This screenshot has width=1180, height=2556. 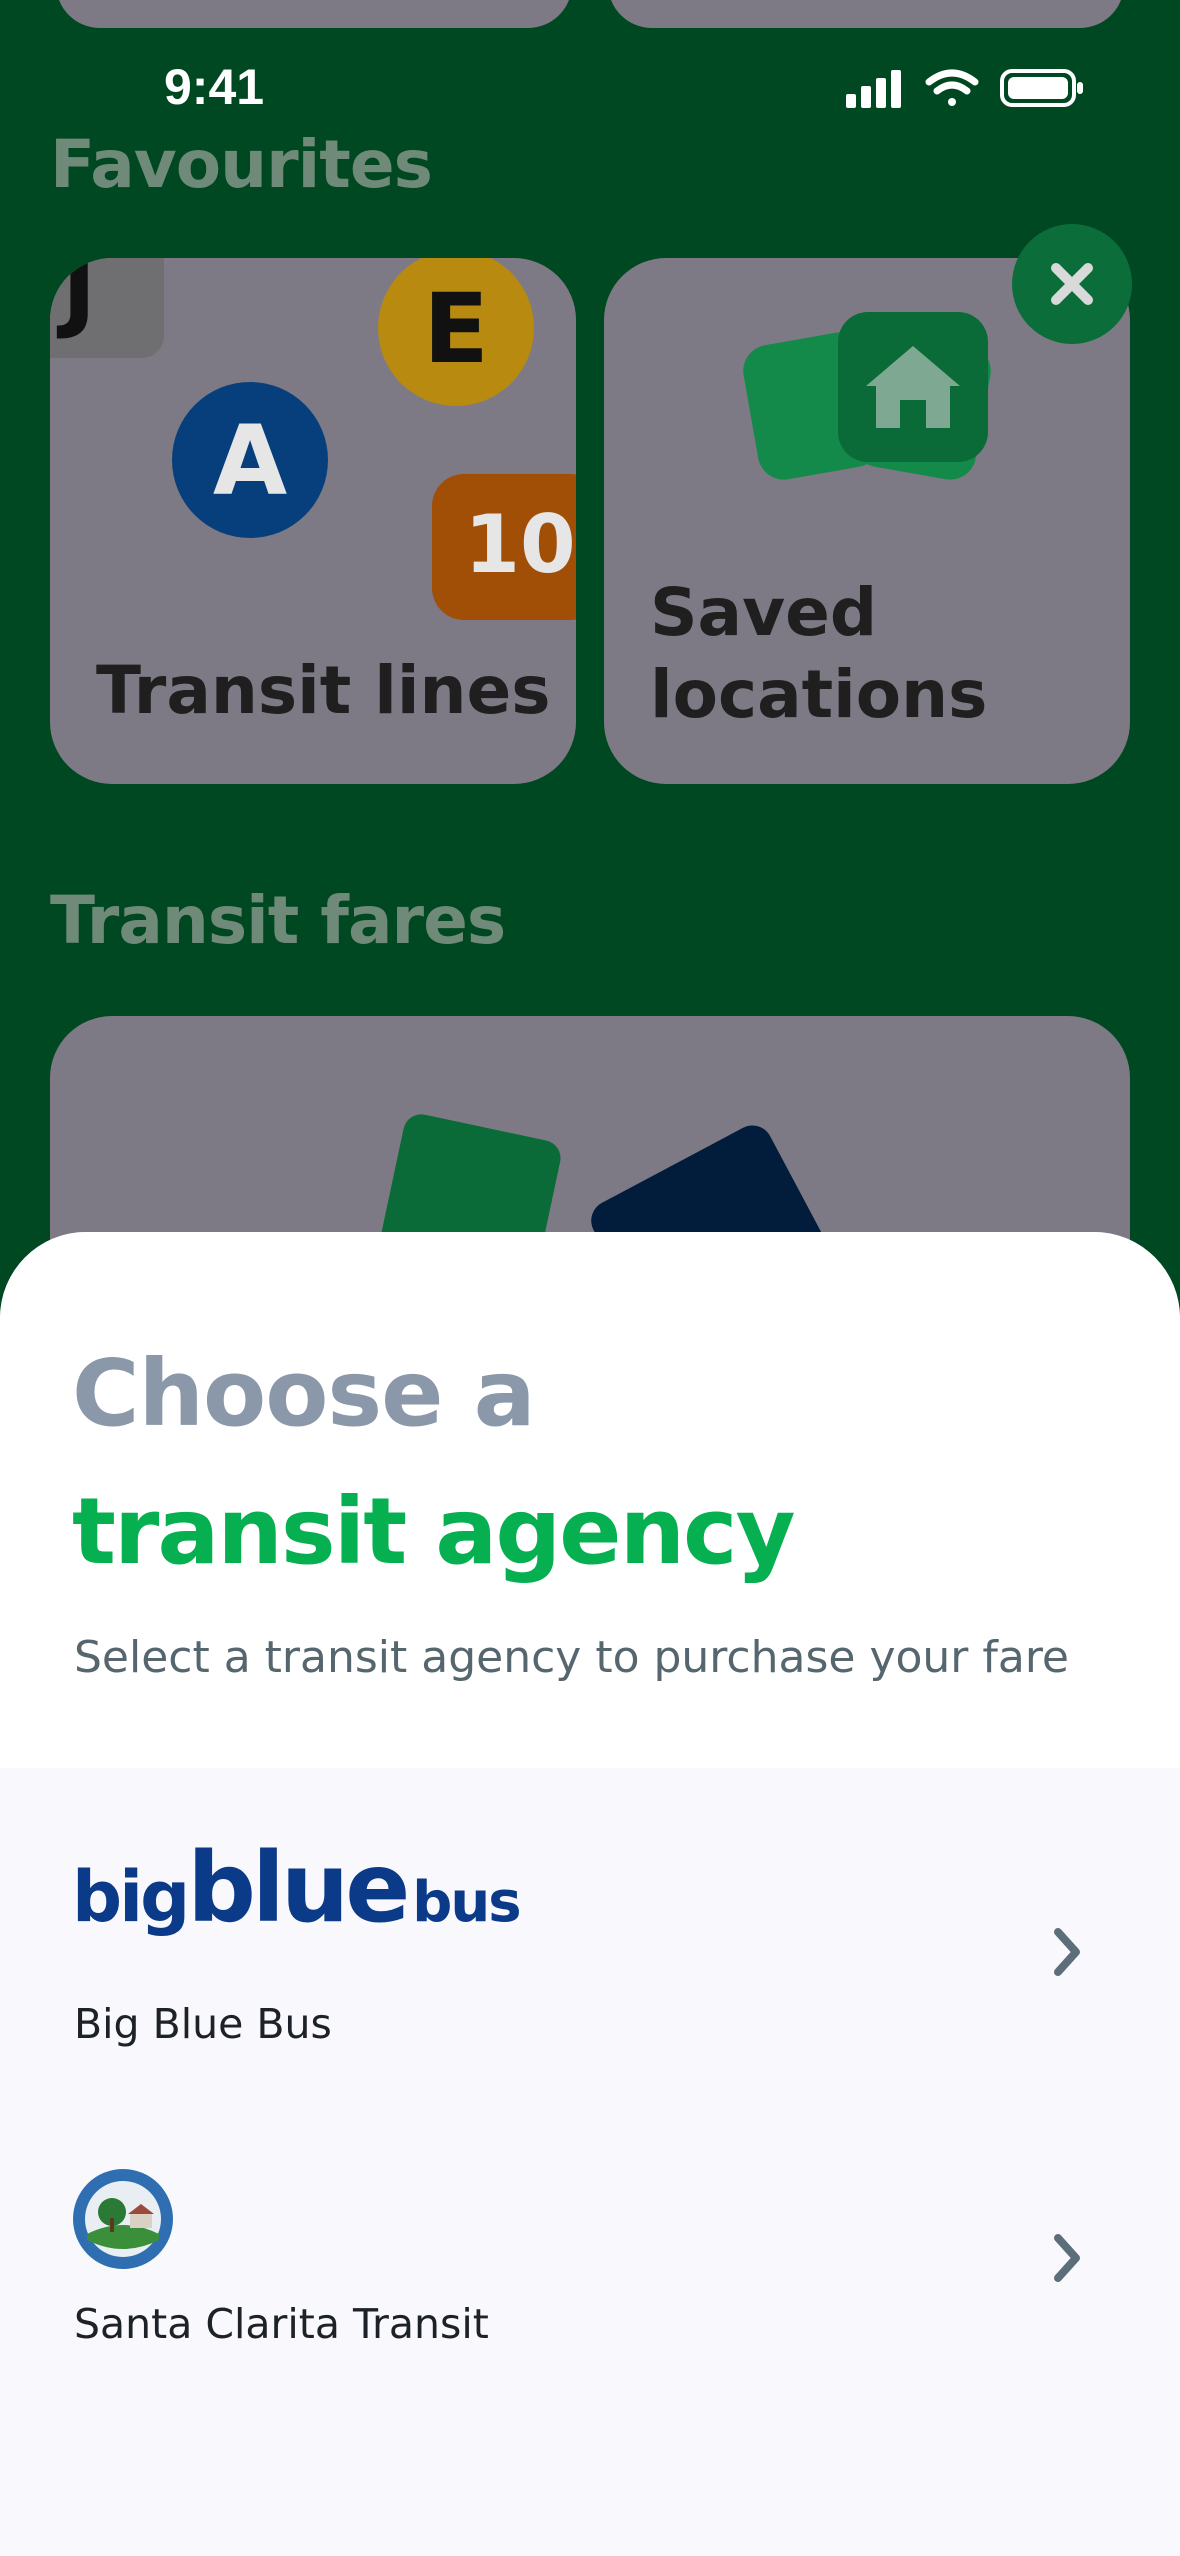 What do you see at coordinates (203, 2024) in the screenshot?
I see `agency-name: Big Blue Bus` at bounding box center [203, 2024].